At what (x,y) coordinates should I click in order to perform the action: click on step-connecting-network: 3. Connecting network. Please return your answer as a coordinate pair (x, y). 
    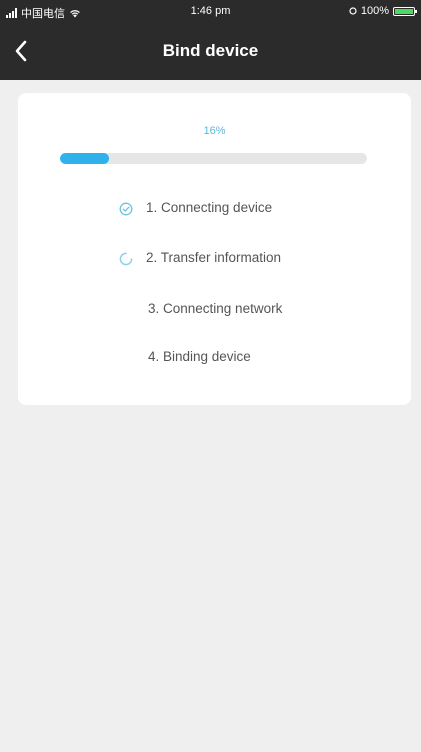
    Looking at the image, I should click on (214, 310).